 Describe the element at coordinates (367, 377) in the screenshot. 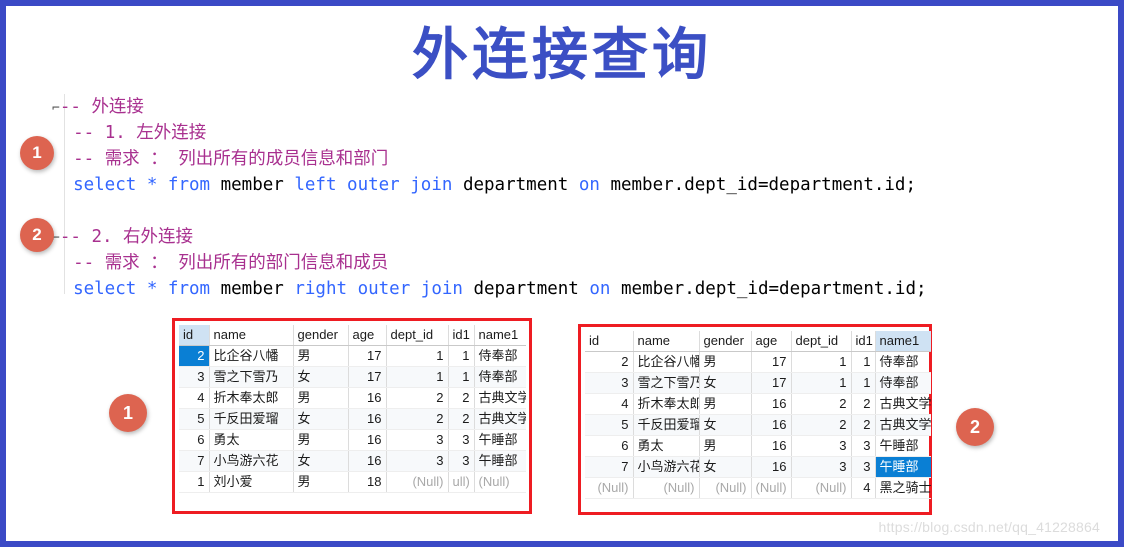

I see `table-cell: 17` at that location.